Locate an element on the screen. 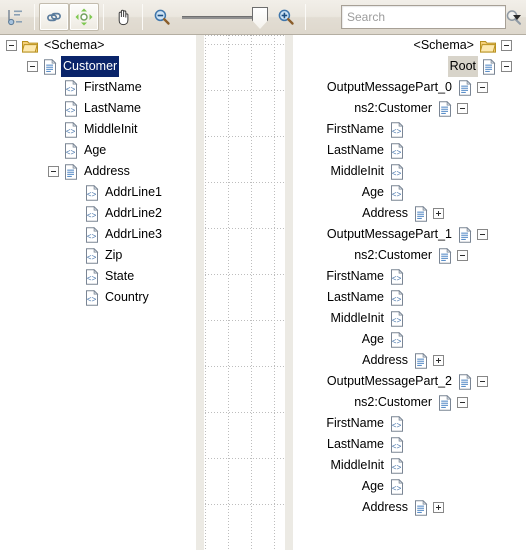  search-input is located at coordinates (423, 17).